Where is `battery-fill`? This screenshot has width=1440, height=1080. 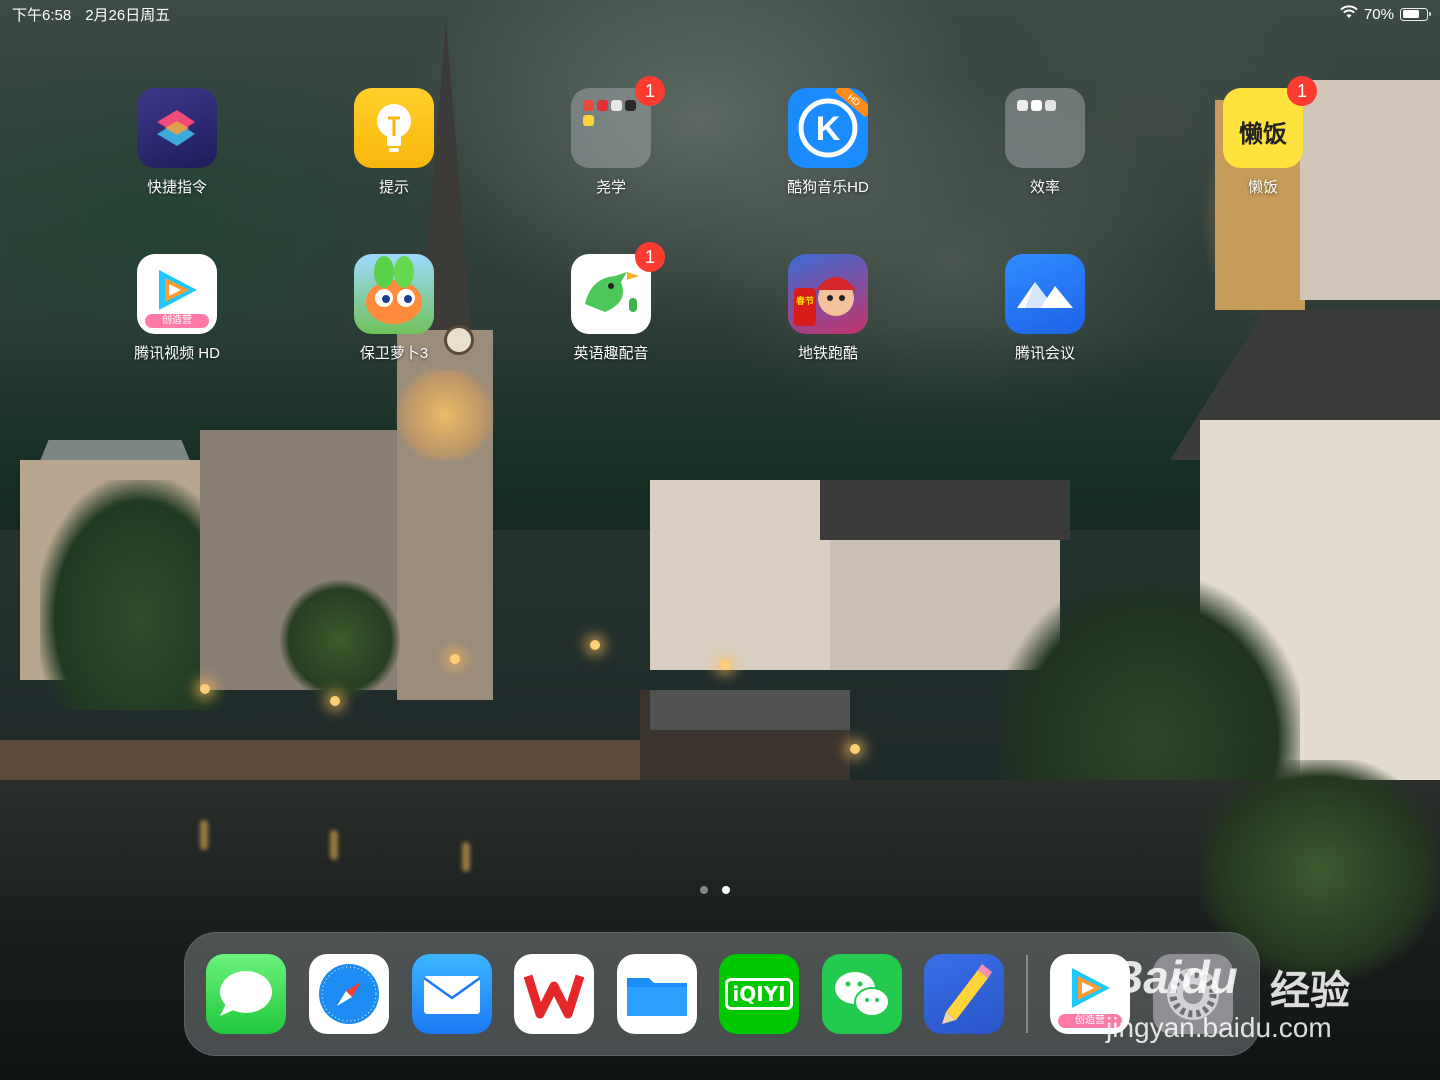 battery-fill is located at coordinates (1410, 14).